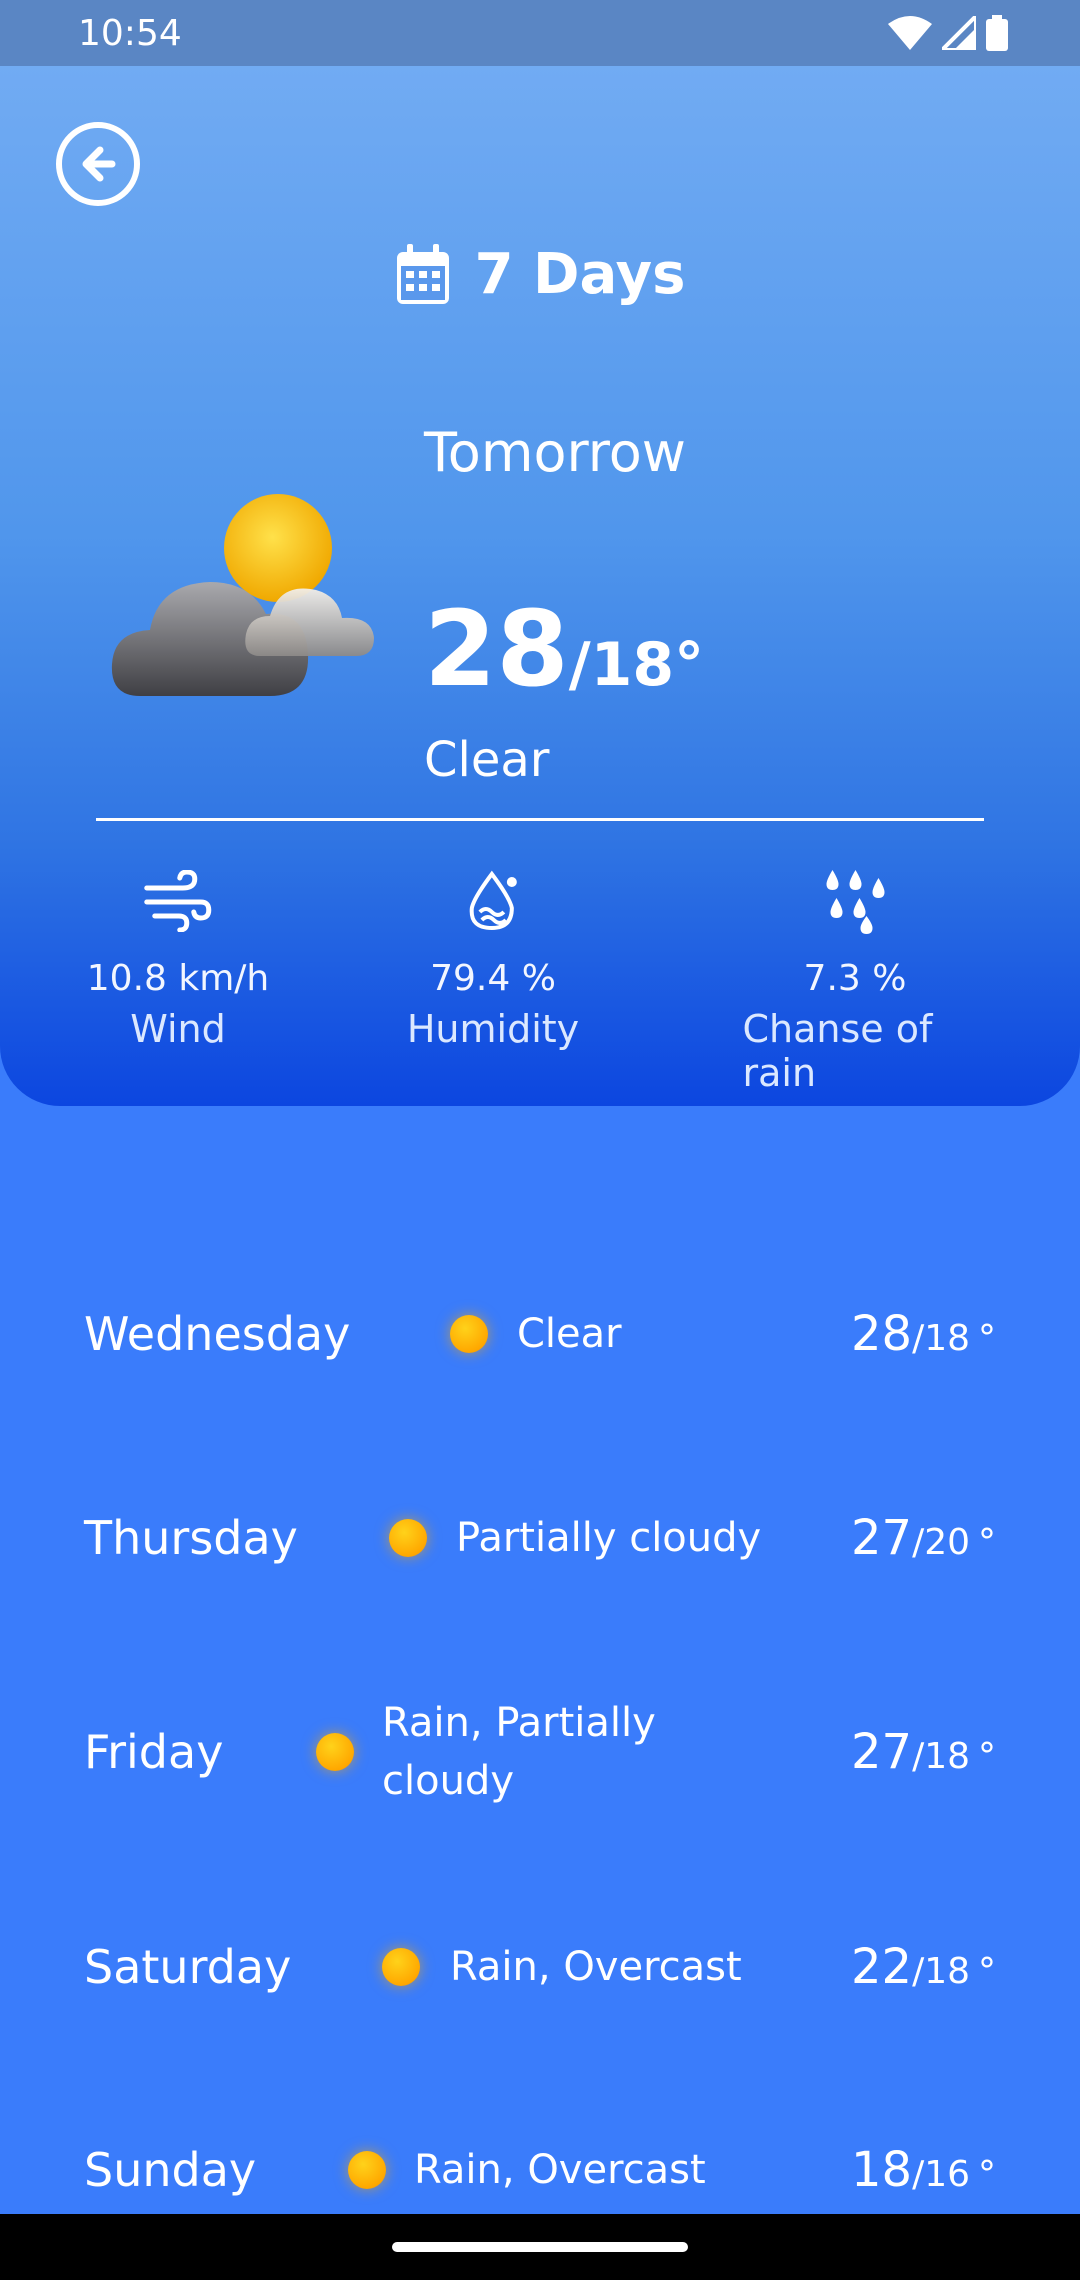  Describe the element at coordinates (941, 1542) in the screenshot. I see `forecast-temp-low: /20` at that location.